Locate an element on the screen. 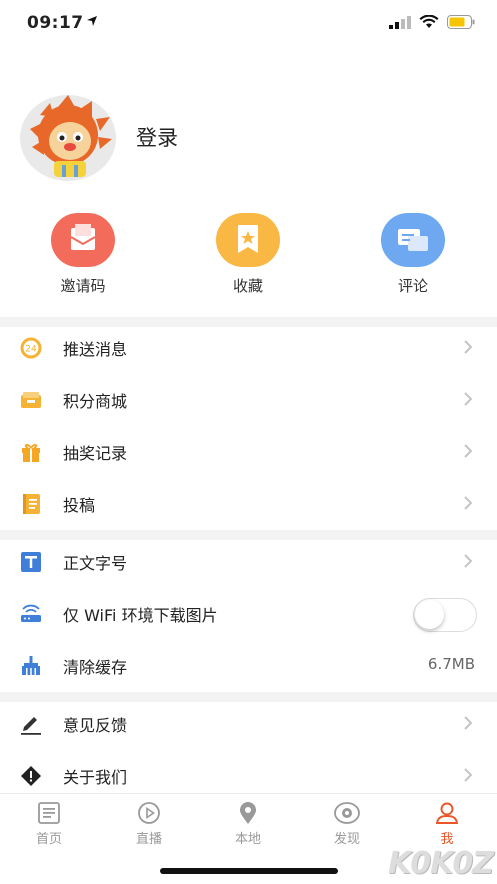 The height and width of the screenshot is (884, 497). push-24-icon: 24 is located at coordinates (31, 348).